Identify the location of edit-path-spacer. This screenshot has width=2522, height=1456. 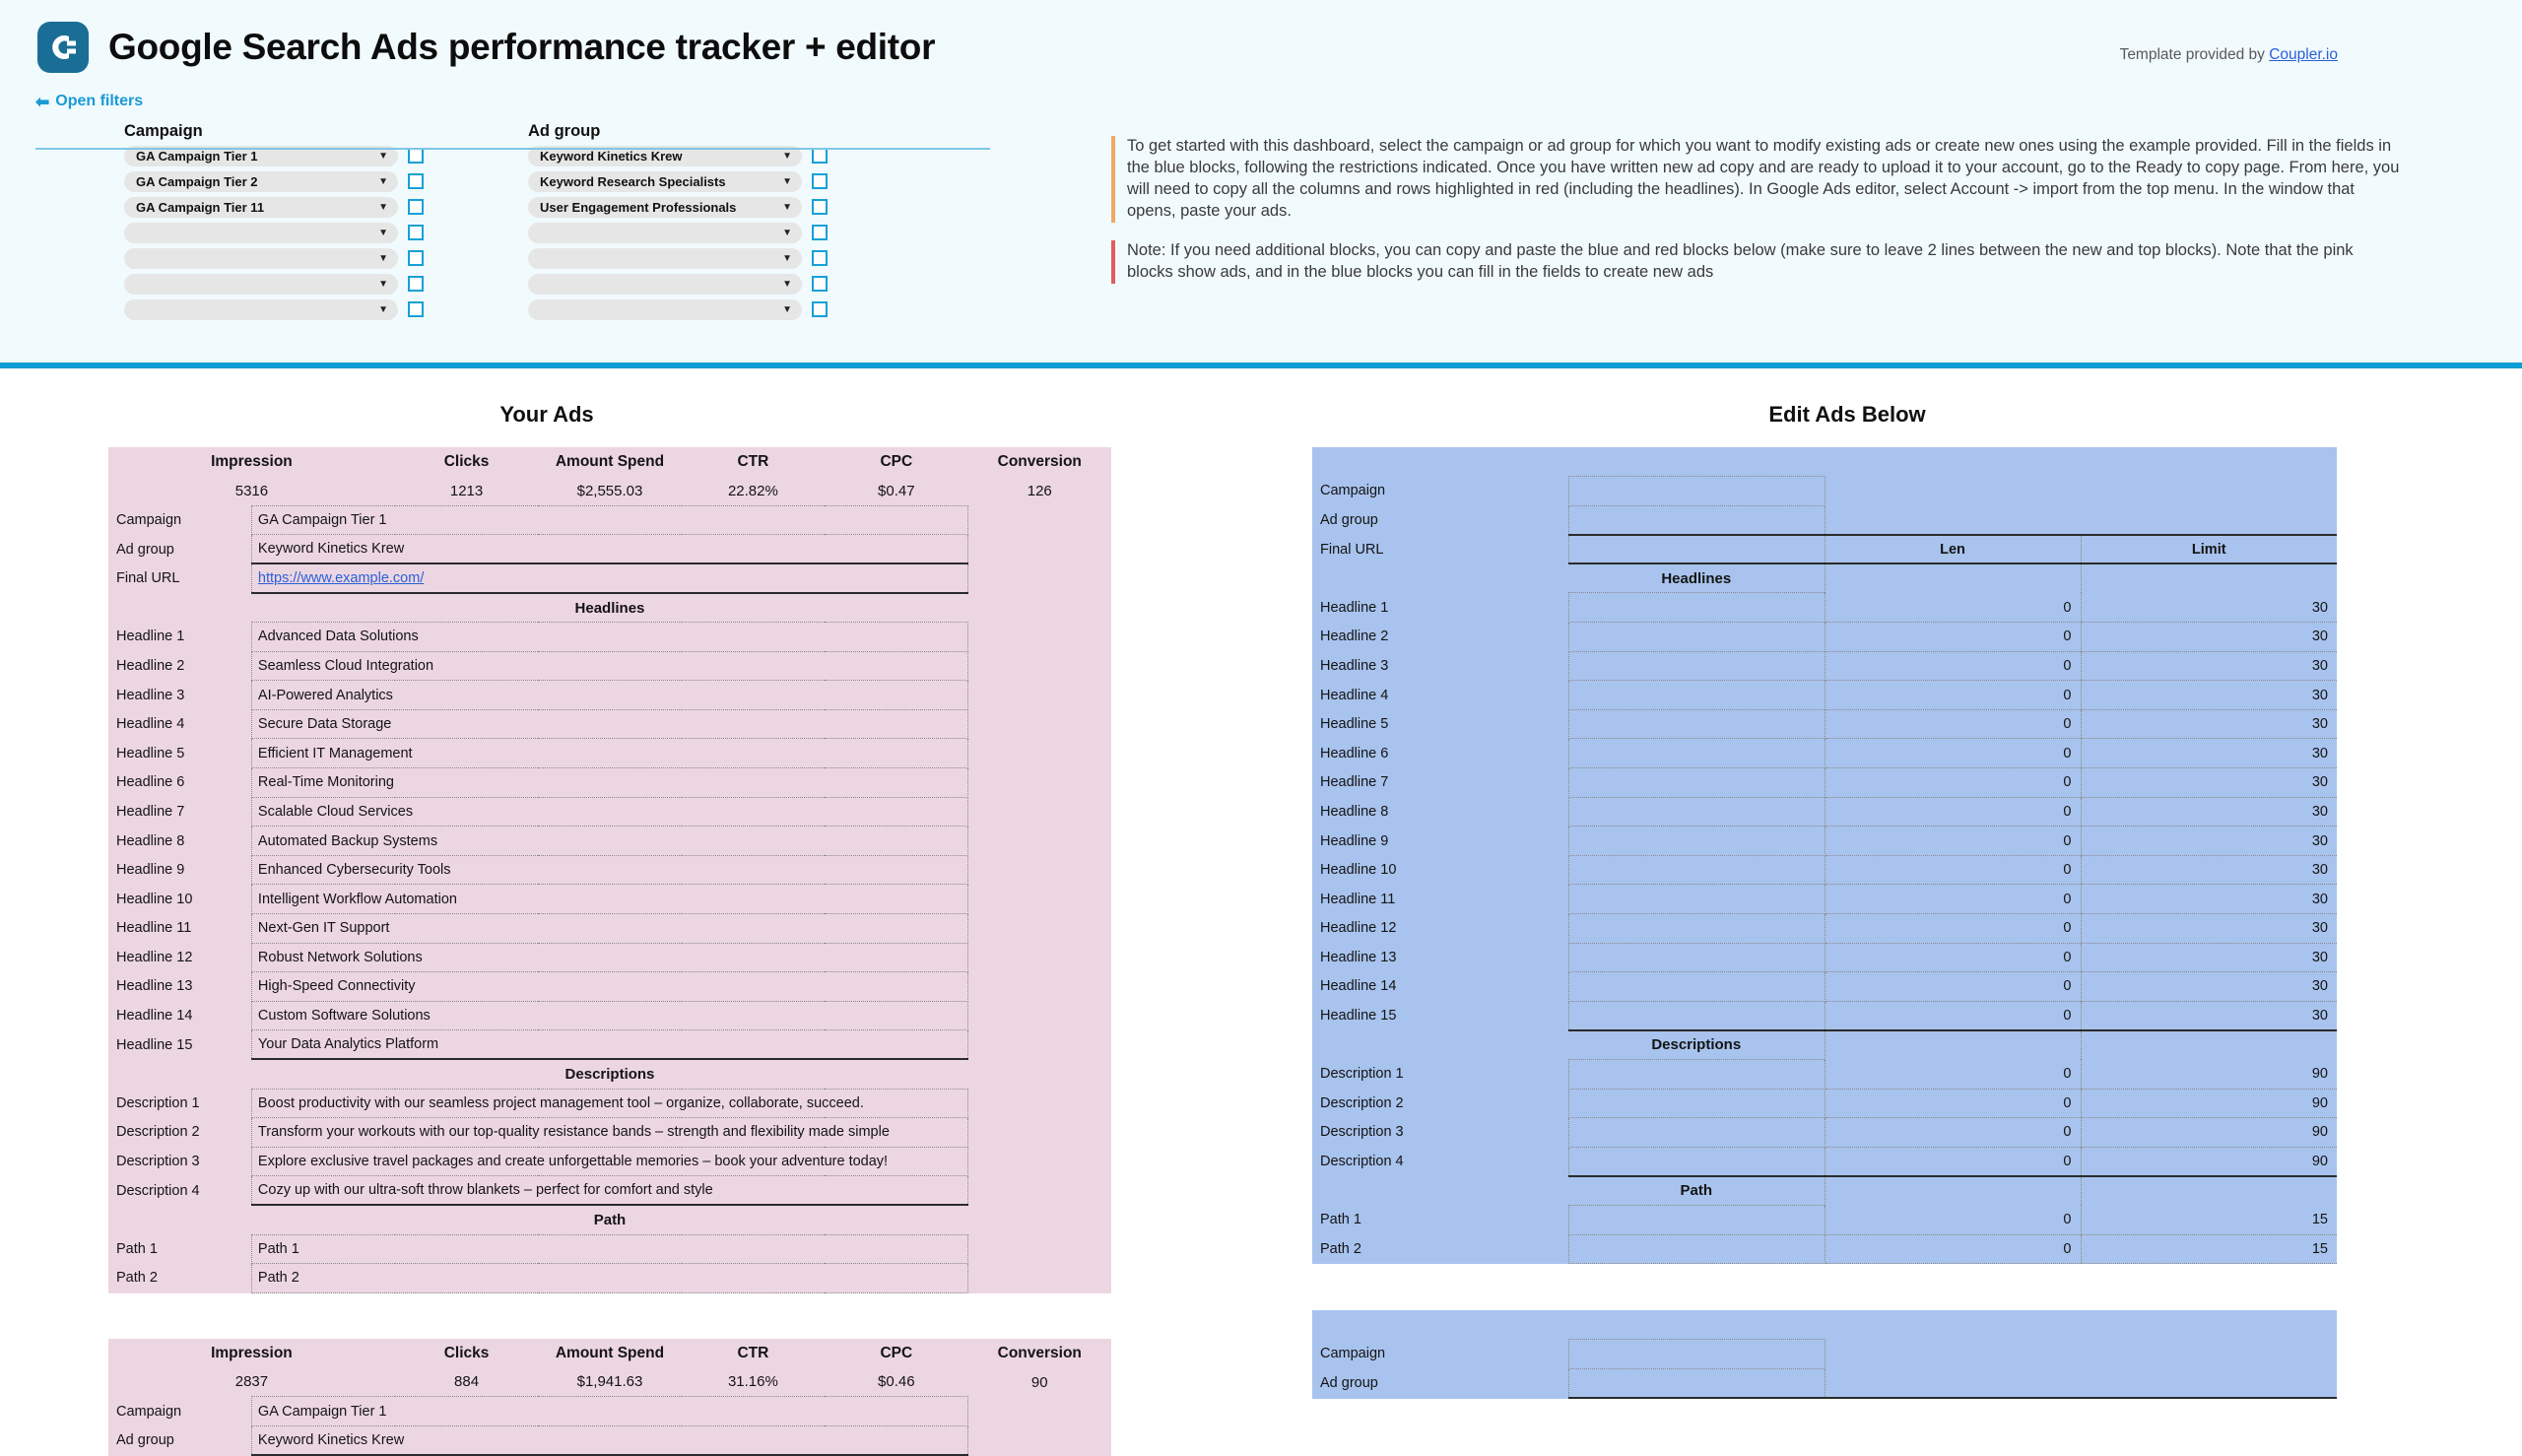
(1440, 1191).